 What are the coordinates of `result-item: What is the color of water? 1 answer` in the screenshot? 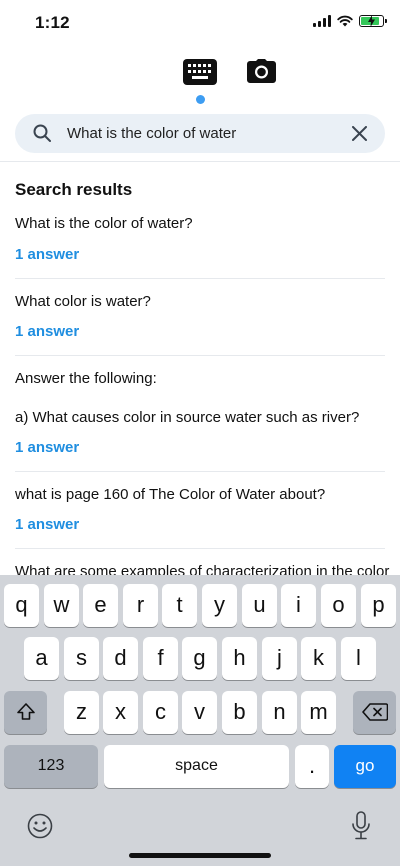 It's located at (200, 238).